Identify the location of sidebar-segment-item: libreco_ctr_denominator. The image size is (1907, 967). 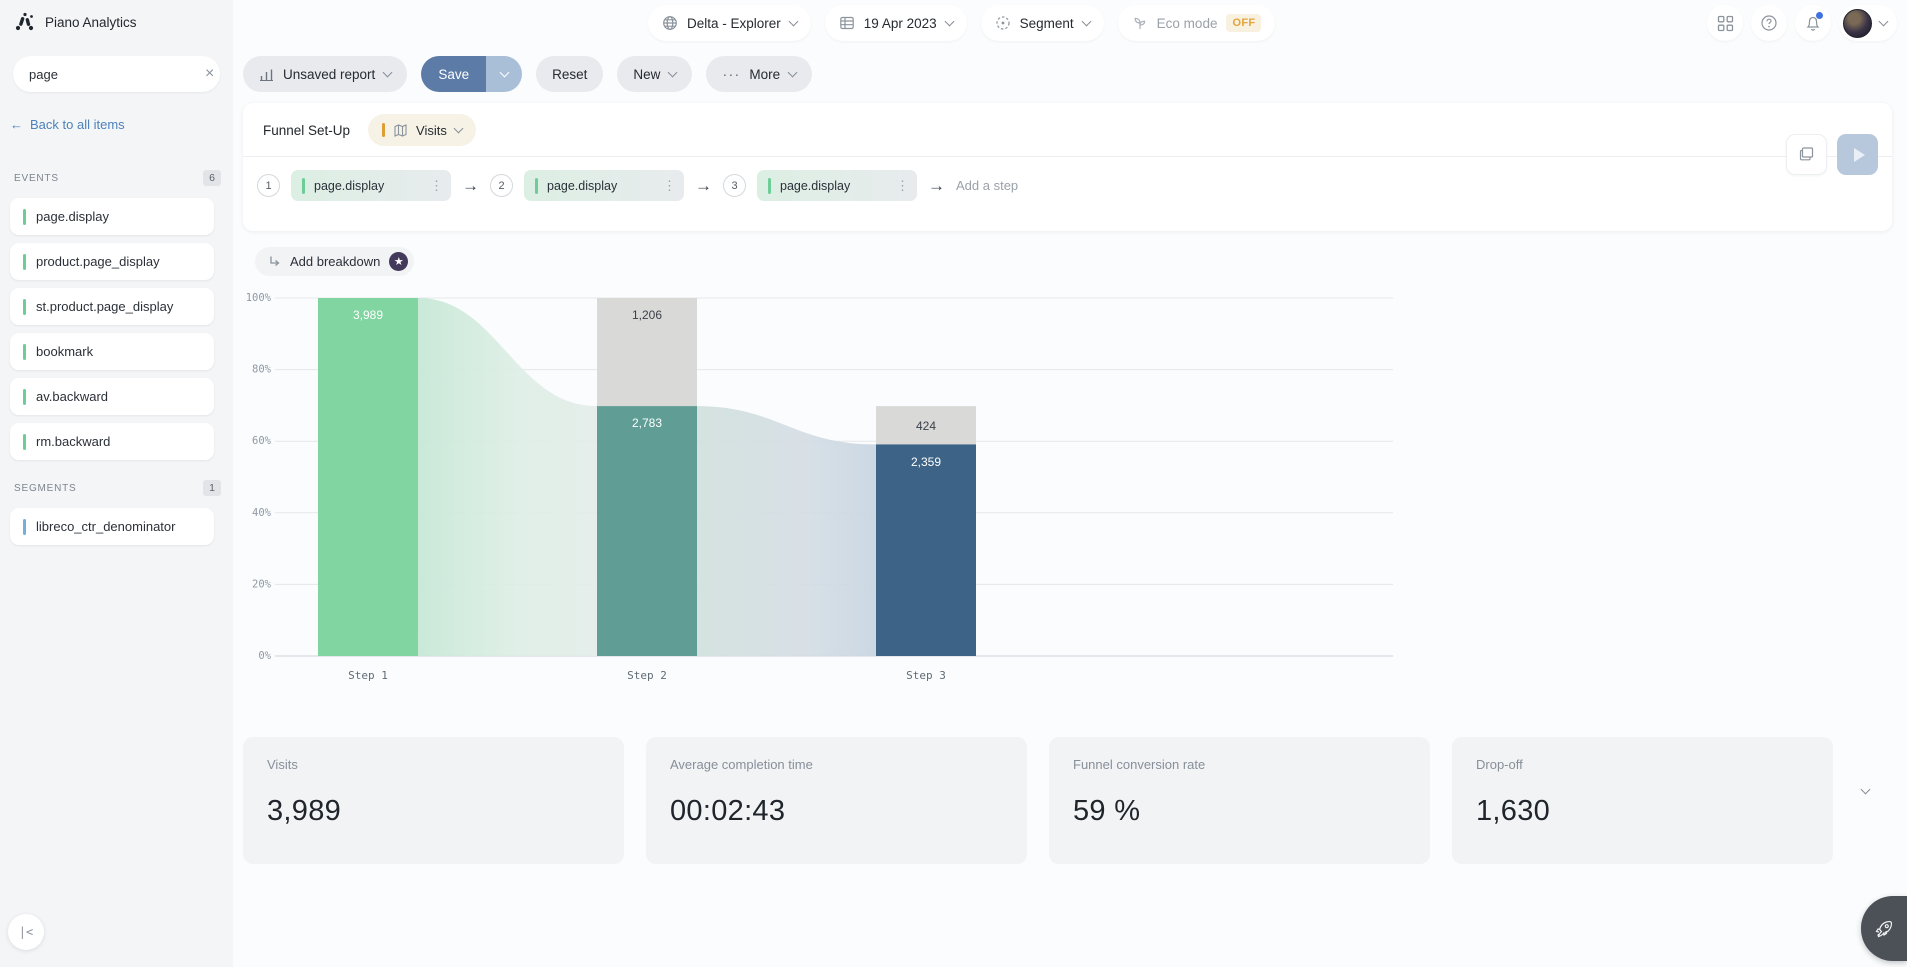
(112, 526).